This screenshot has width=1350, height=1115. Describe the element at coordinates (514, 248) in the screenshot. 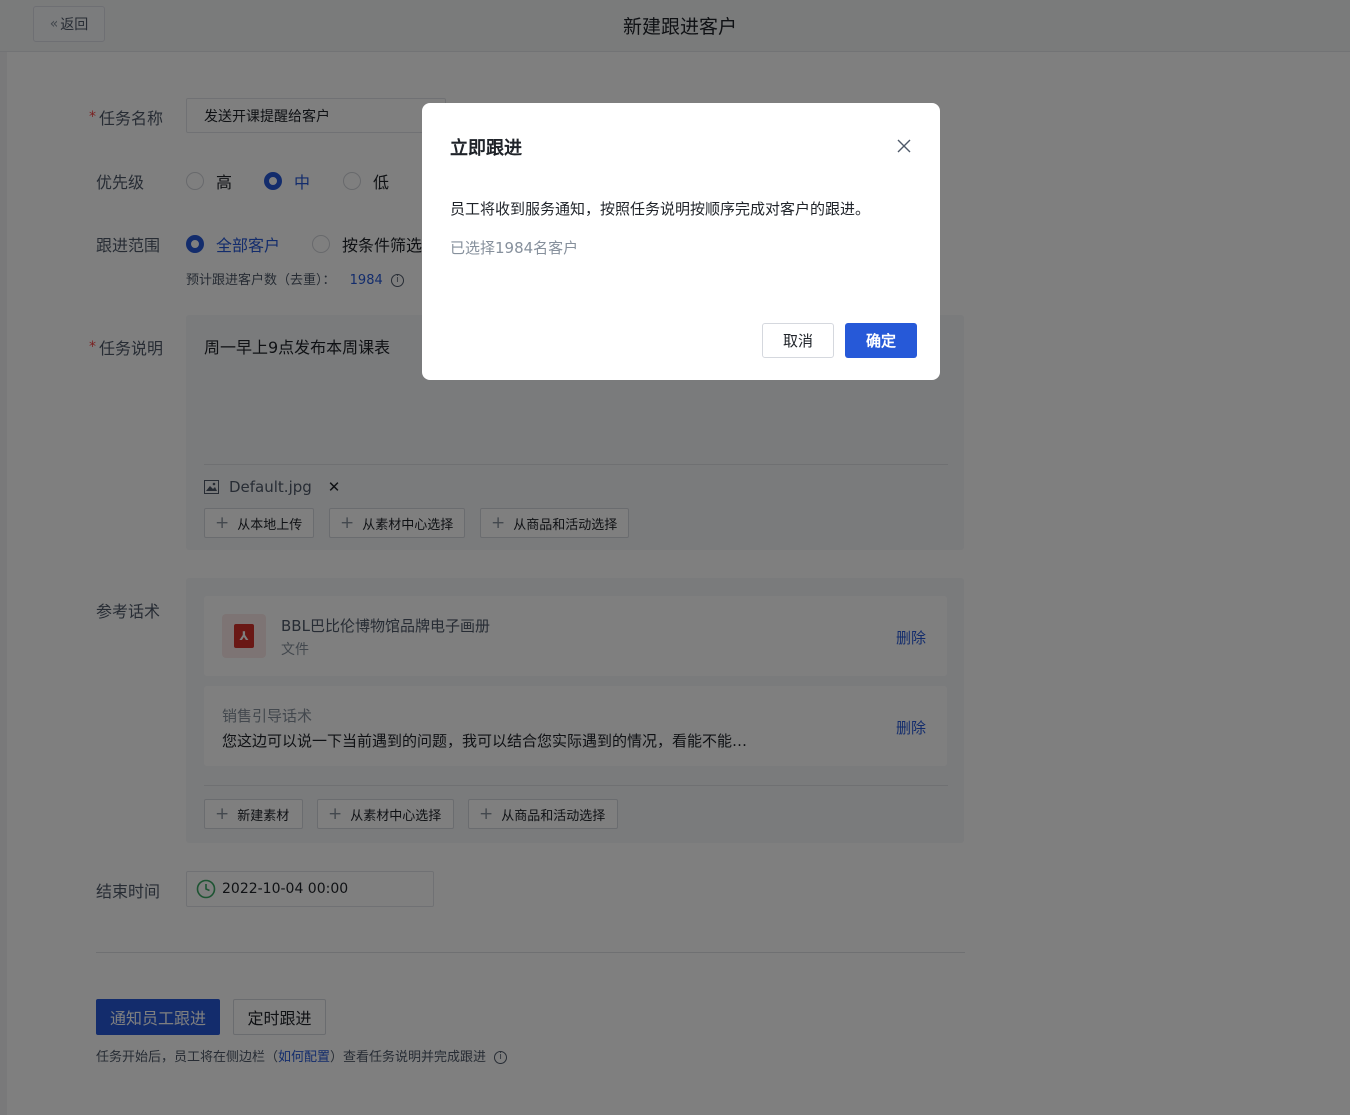

I see `selected-count: 已选择1984名客户` at that location.